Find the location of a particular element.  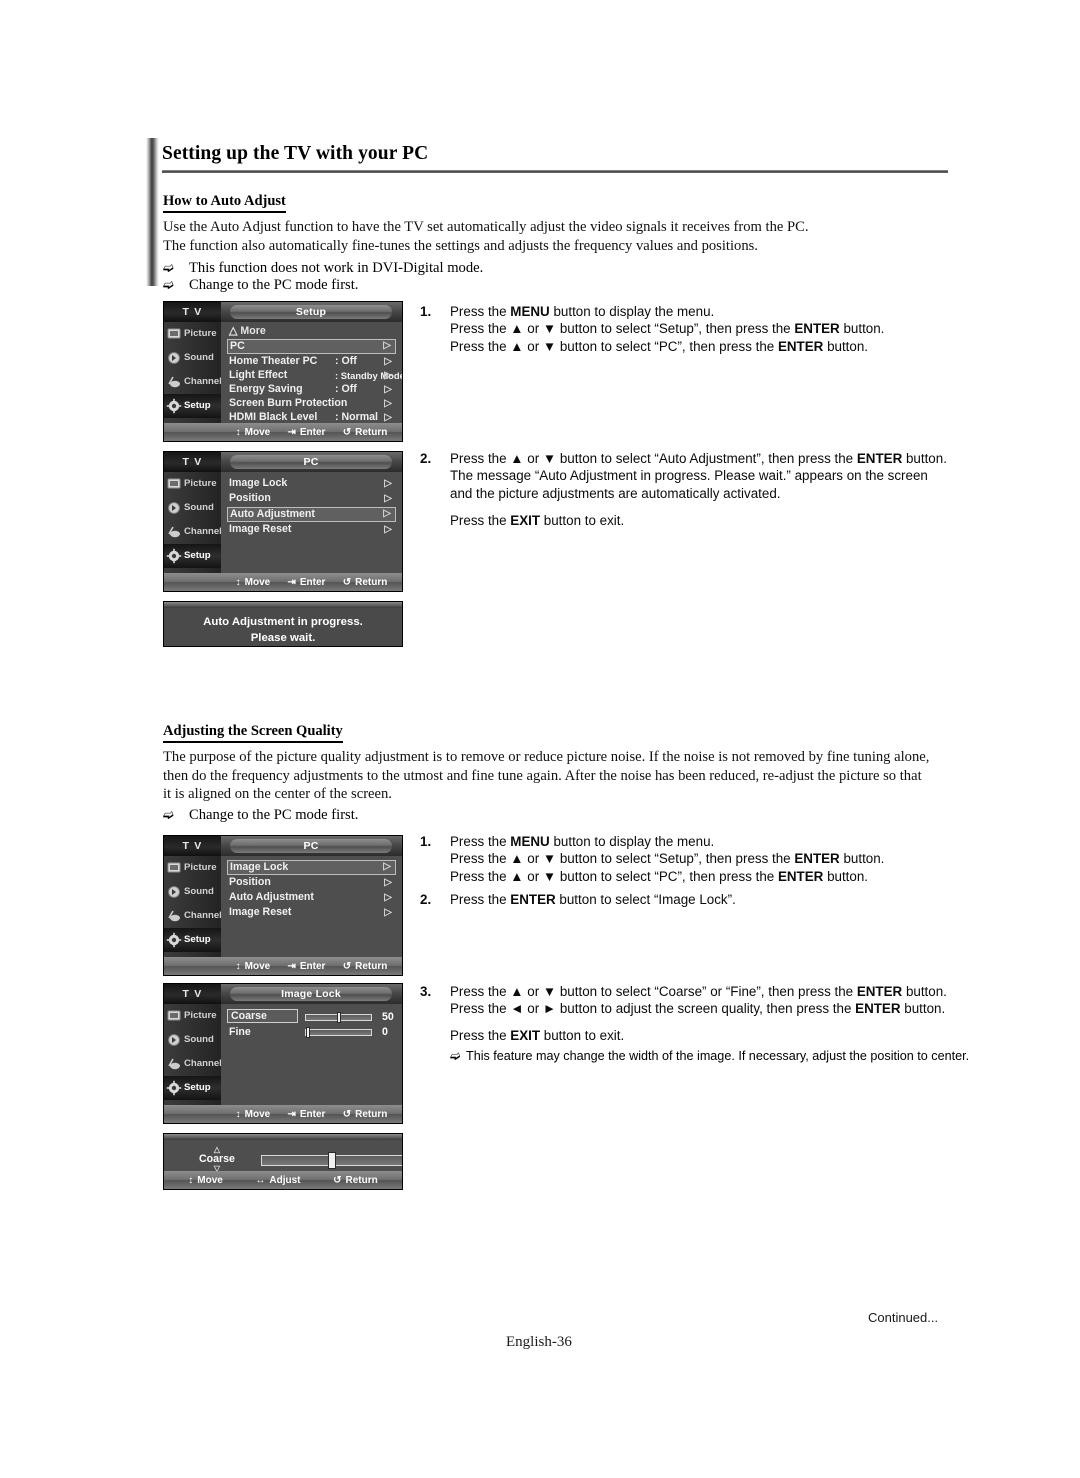

menu-row-energy-saving-label: Energy Saving is located at coordinates (266, 389).